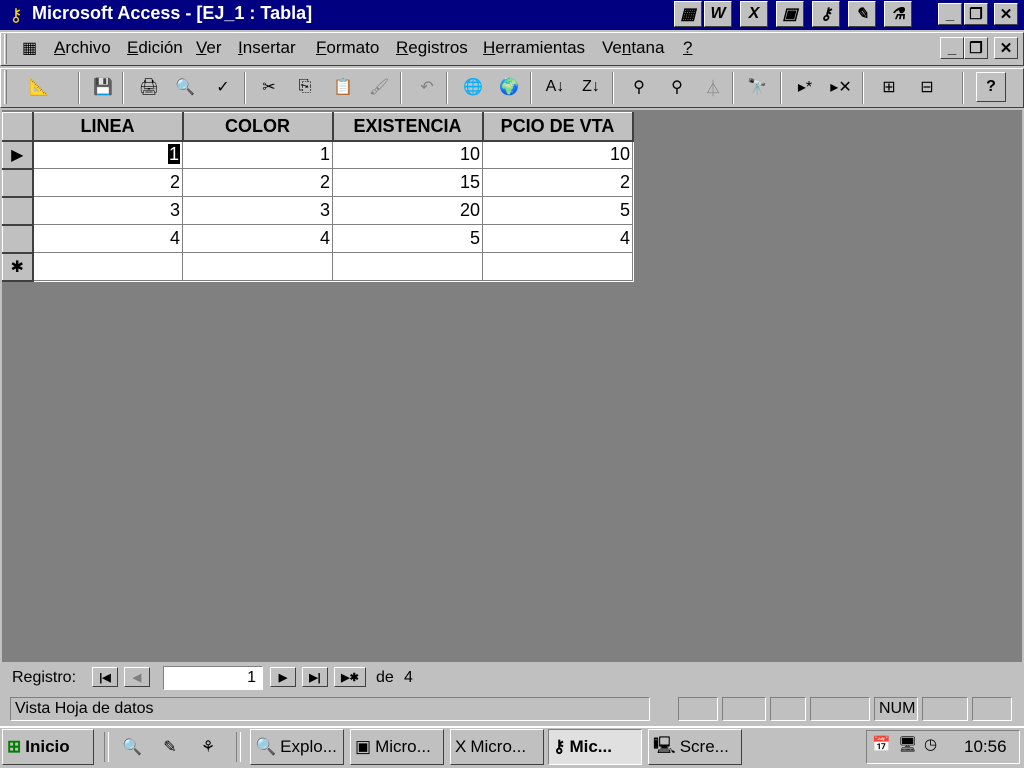  Describe the element at coordinates (267, 48) in the screenshot. I see `menu-insertar: Insertar` at that location.